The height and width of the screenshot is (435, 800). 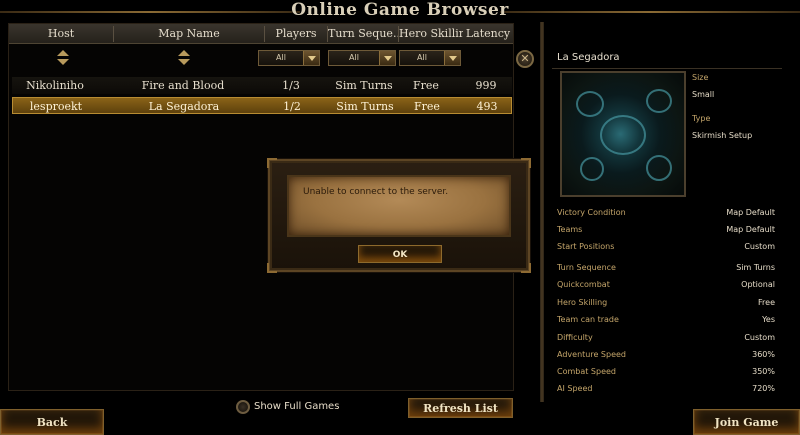 I want to click on dialog-message: Unable to connect to the server., so click(x=376, y=192).